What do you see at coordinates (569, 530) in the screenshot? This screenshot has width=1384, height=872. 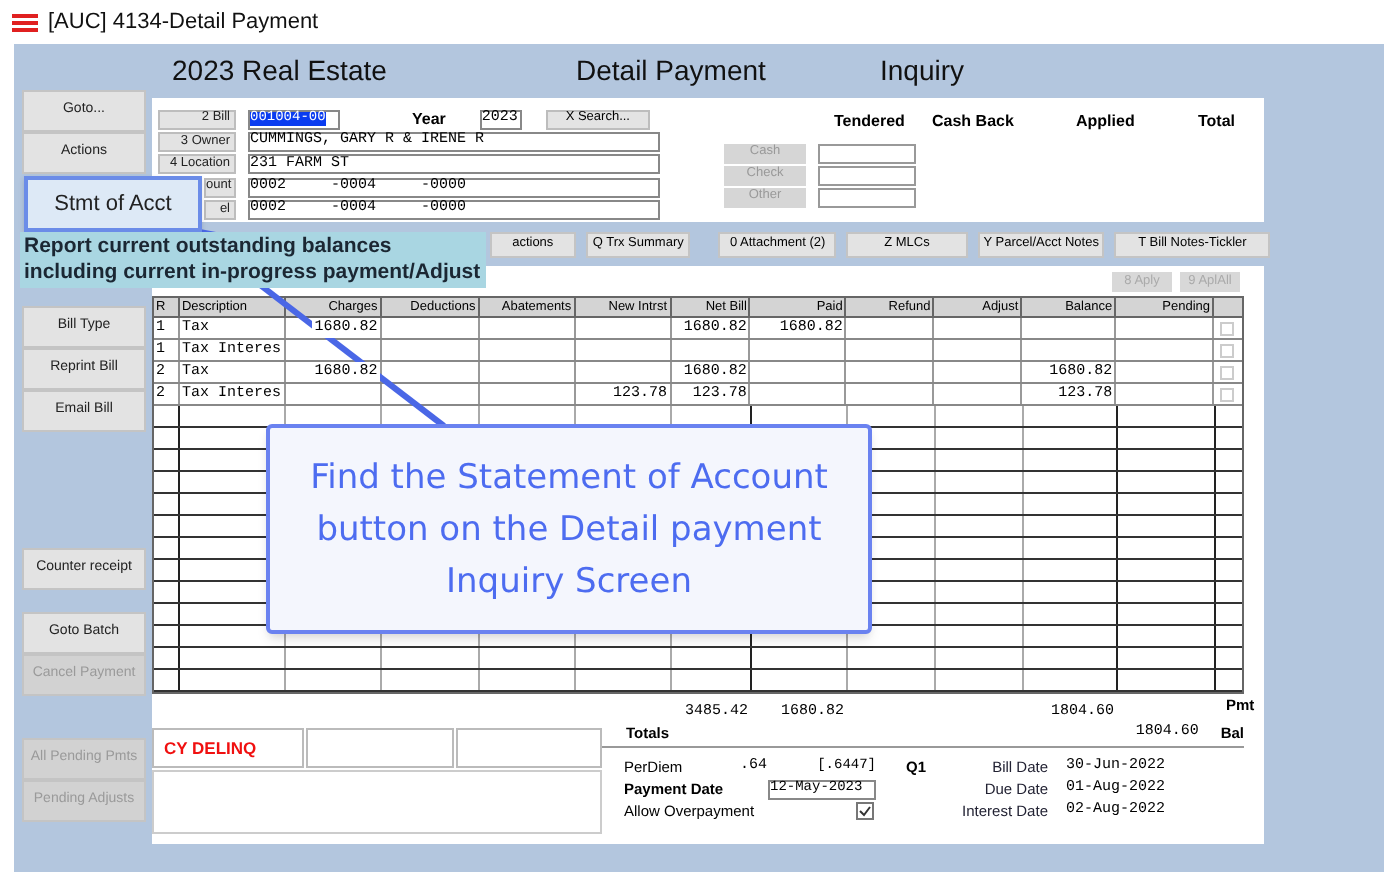 I see `callout-text: Find the Statement of Account button on the Detail payment Inquiry Screen` at bounding box center [569, 530].